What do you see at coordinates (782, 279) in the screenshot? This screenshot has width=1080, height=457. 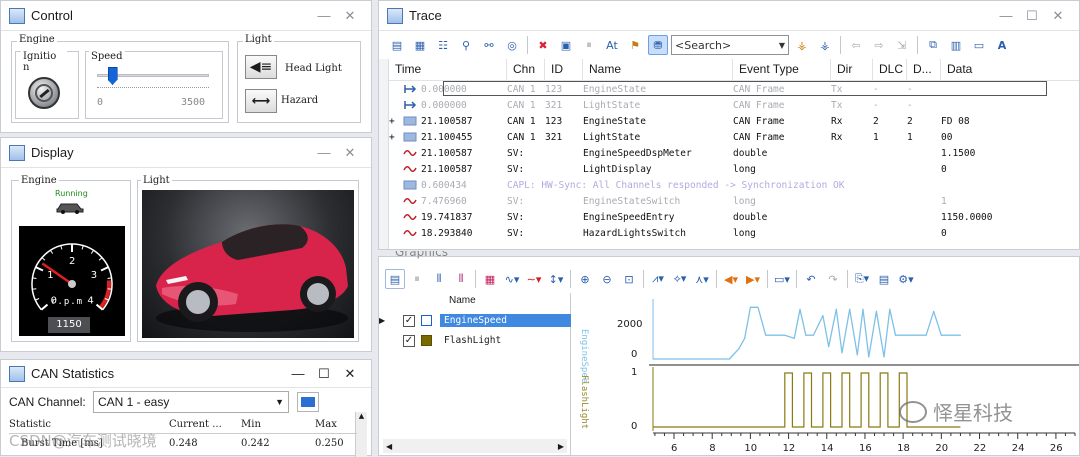 I see `window-icon: ▭▾` at bounding box center [782, 279].